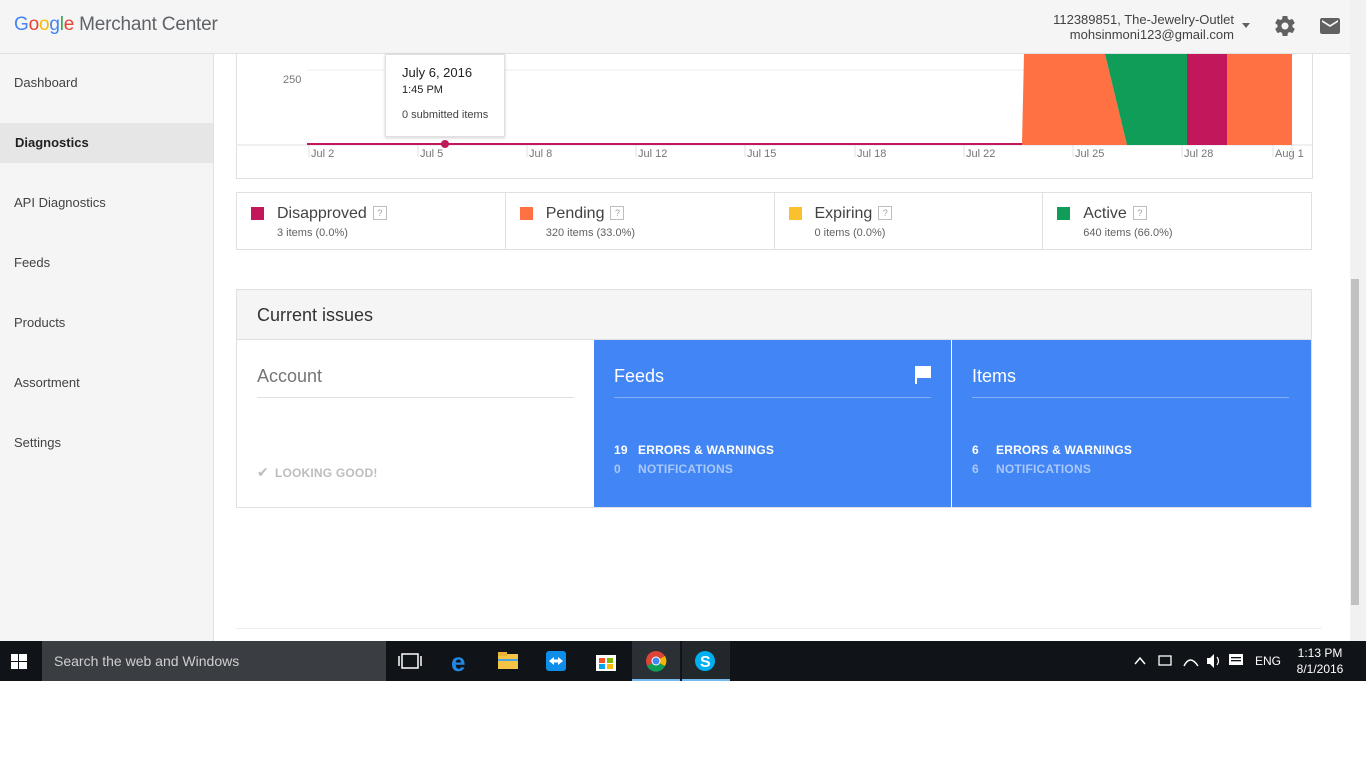 This screenshot has height=768, width=1366. What do you see at coordinates (148, 24) in the screenshot?
I see `logo-product-name: Merchant Center` at bounding box center [148, 24].